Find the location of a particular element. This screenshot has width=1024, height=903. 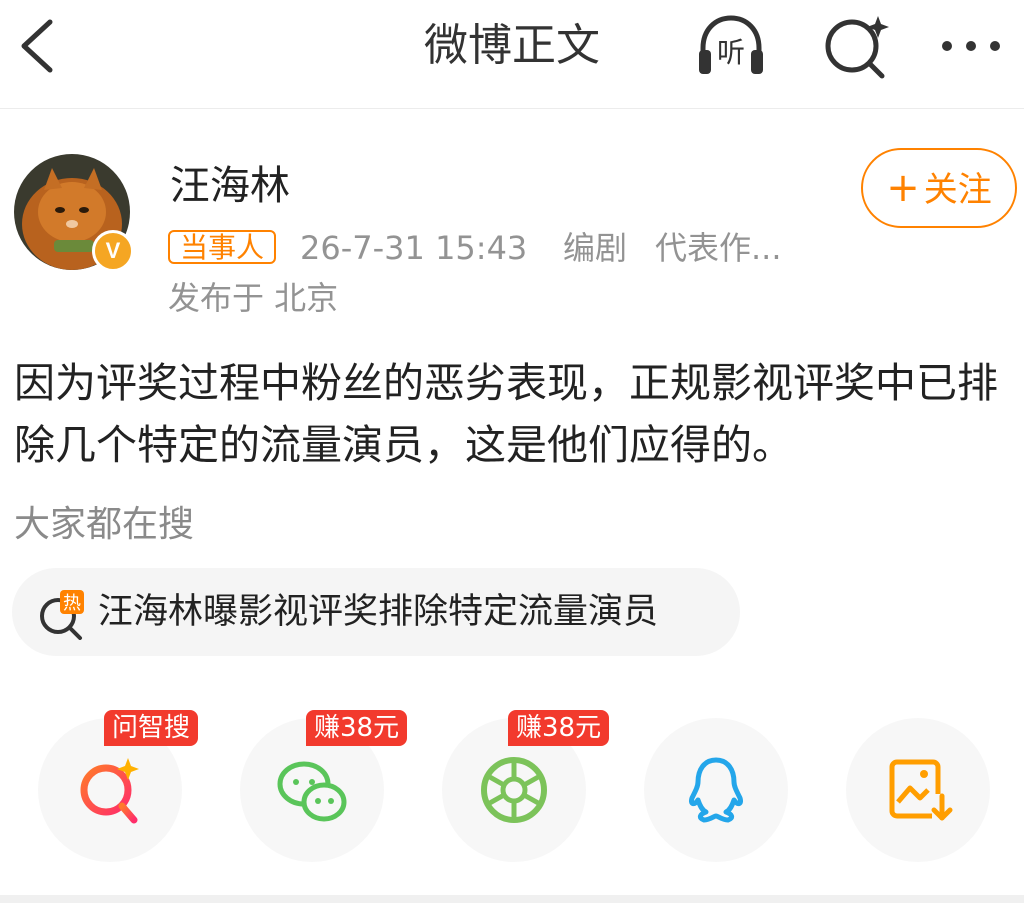

search-sparkle-icon is located at coordinates (857, 47).